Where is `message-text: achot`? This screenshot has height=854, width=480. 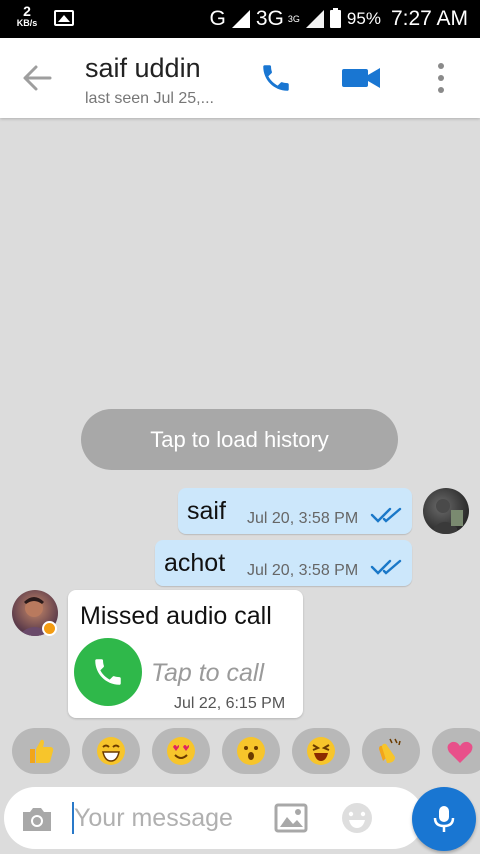
message-text: achot is located at coordinates (195, 563).